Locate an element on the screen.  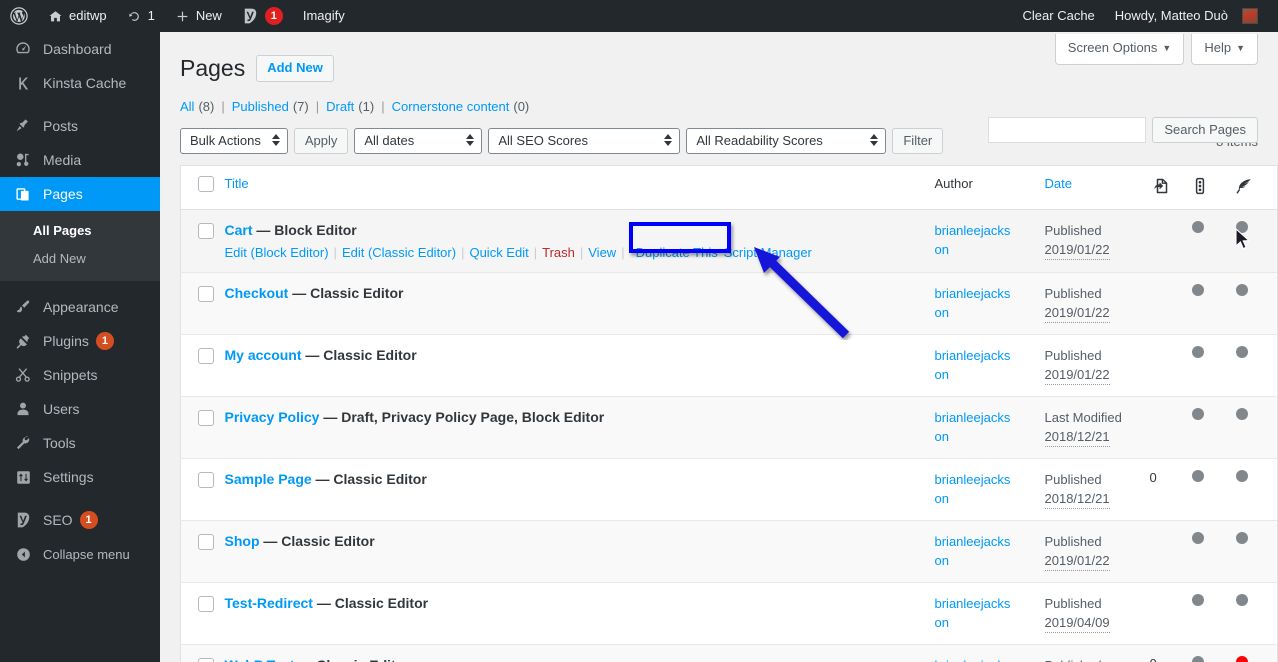
action-script-manager: Script Manager is located at coordinates (768, 252).